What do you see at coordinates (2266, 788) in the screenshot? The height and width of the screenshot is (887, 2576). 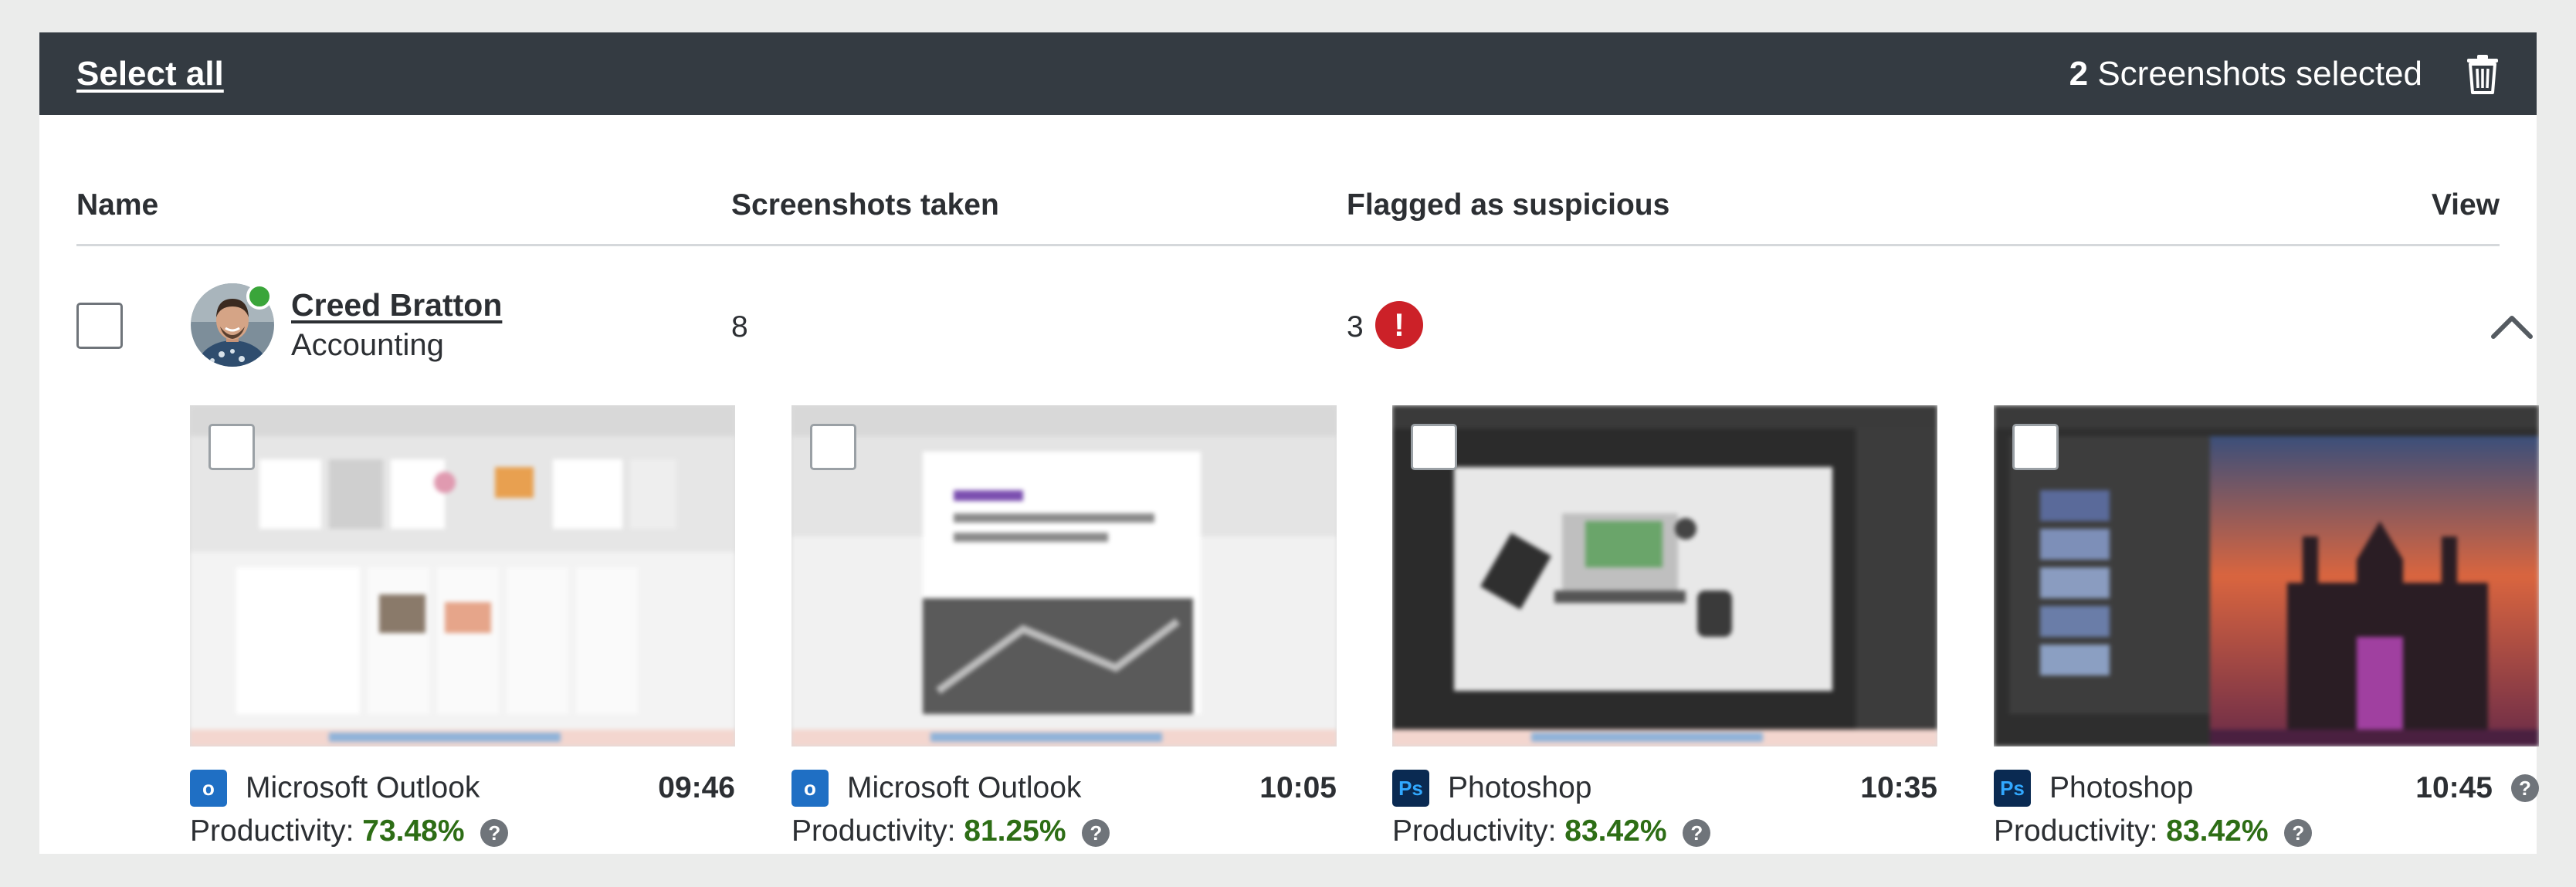 I see `screenshot-app-row: Ps Photoshop 10:45 ?` at bounding box center [2266, 788].